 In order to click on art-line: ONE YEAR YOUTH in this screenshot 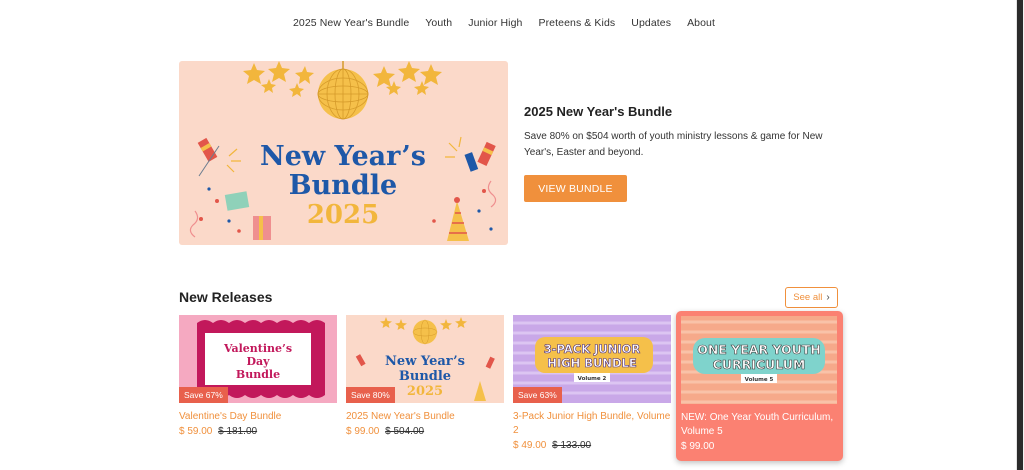, I will do `click(759, 349)`.